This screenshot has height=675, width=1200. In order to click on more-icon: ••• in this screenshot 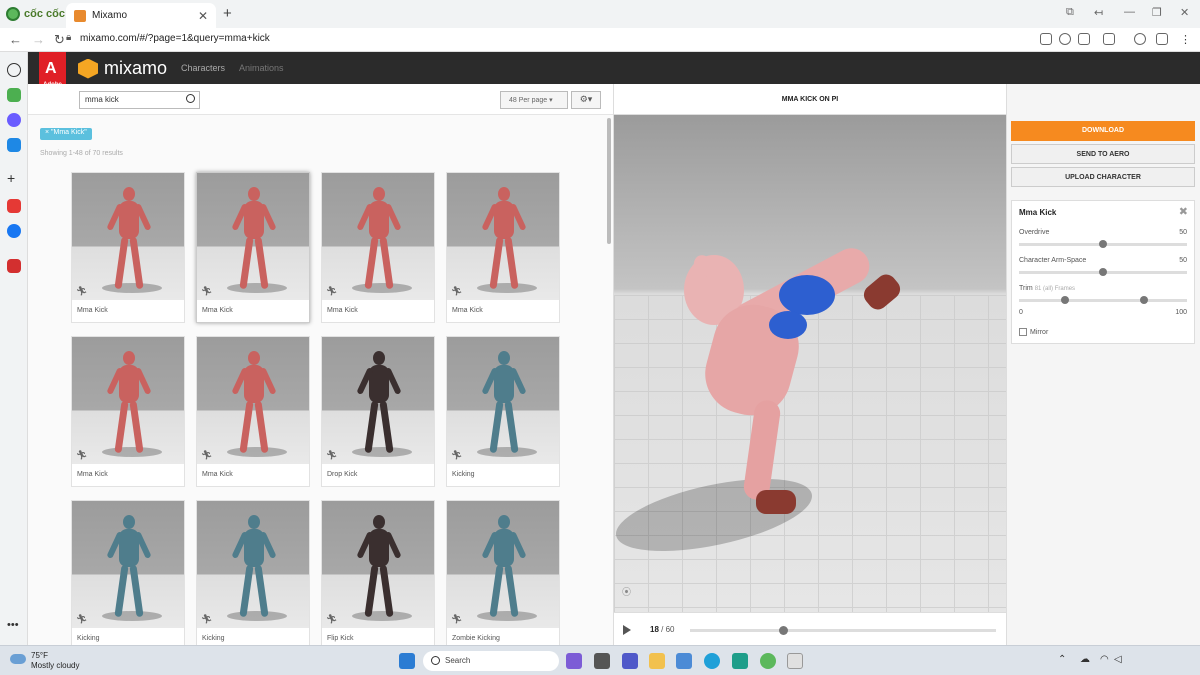, I will do `click(14, 628)`.